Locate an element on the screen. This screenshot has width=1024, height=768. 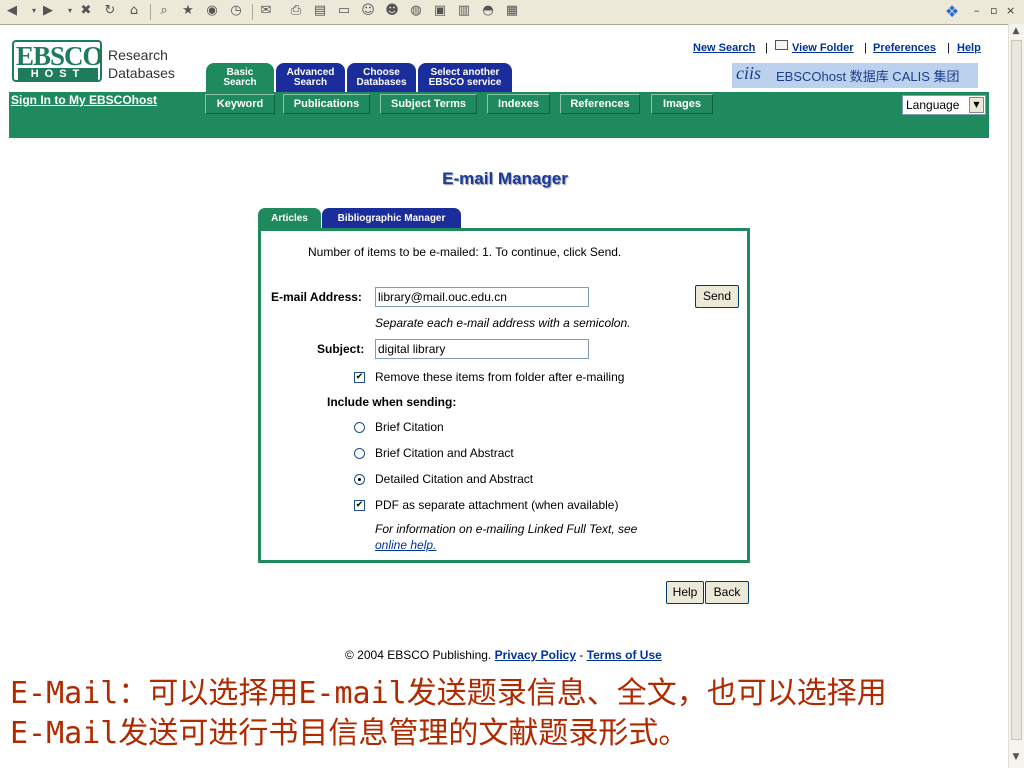
copyright-text: © 2004 EBSCO Publishing. is located at coordinates (418, 655).